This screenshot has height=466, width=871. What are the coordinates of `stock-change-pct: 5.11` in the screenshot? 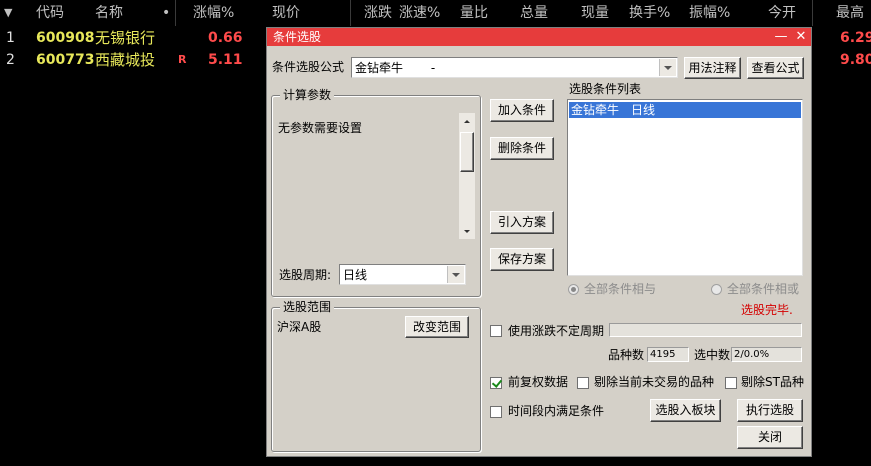 It's located at (225, 60).